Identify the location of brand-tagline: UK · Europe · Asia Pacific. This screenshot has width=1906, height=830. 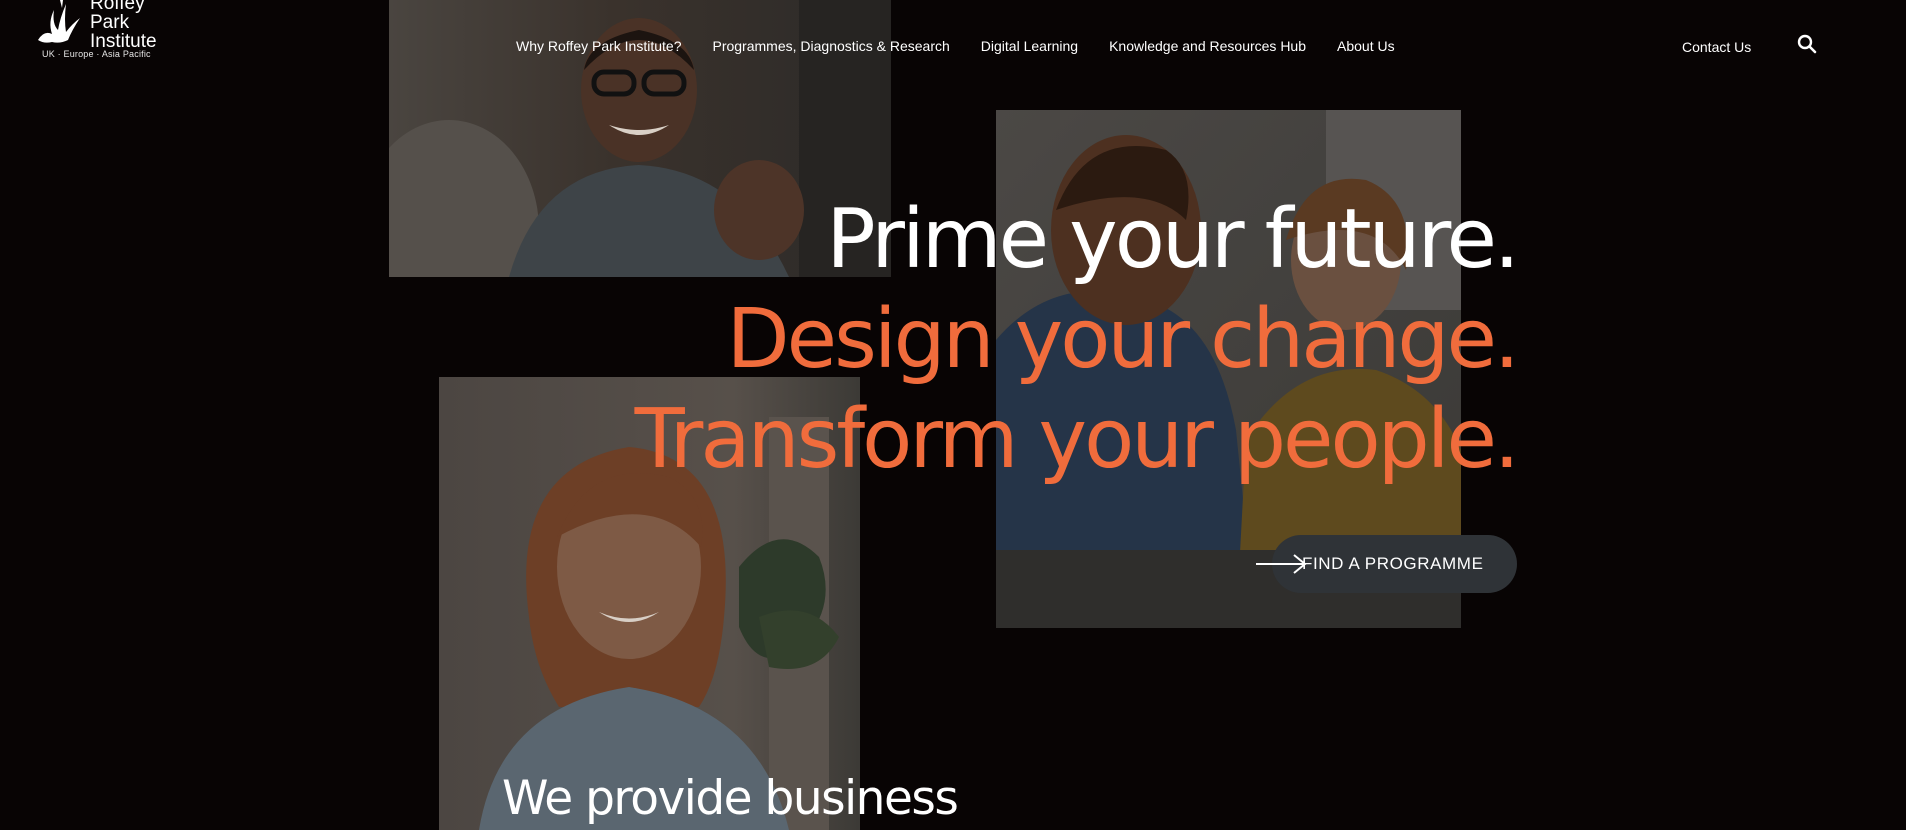
(96, 54).